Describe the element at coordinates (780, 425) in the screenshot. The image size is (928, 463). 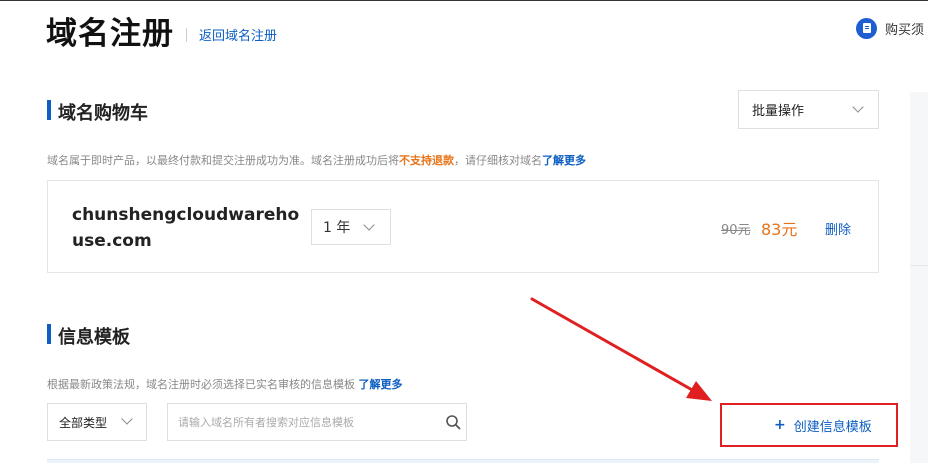
I see `plus-icon: +` at that location.